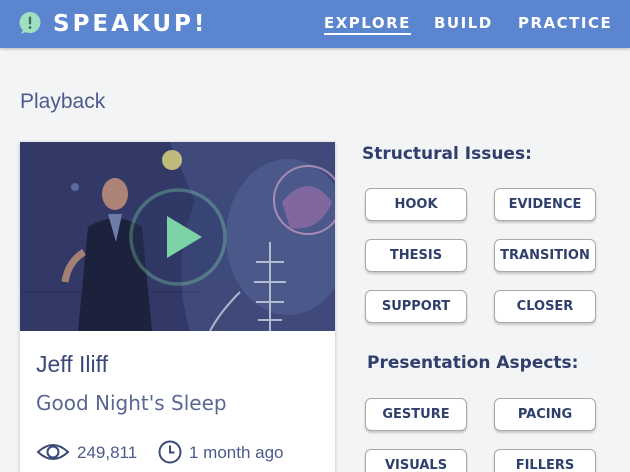 The image size is (630, 472). I want to click on tag-transition-button: TRANSITION, so click(545, 255).